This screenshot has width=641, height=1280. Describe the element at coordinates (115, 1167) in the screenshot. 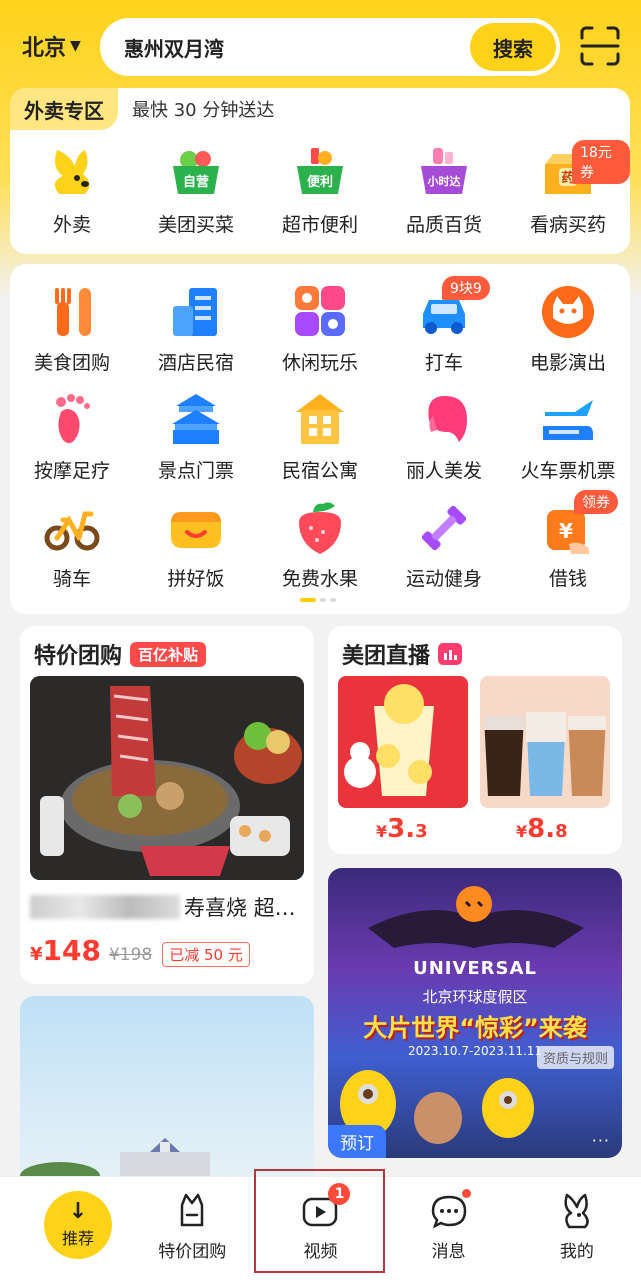

I see `landscape-image` at that location.